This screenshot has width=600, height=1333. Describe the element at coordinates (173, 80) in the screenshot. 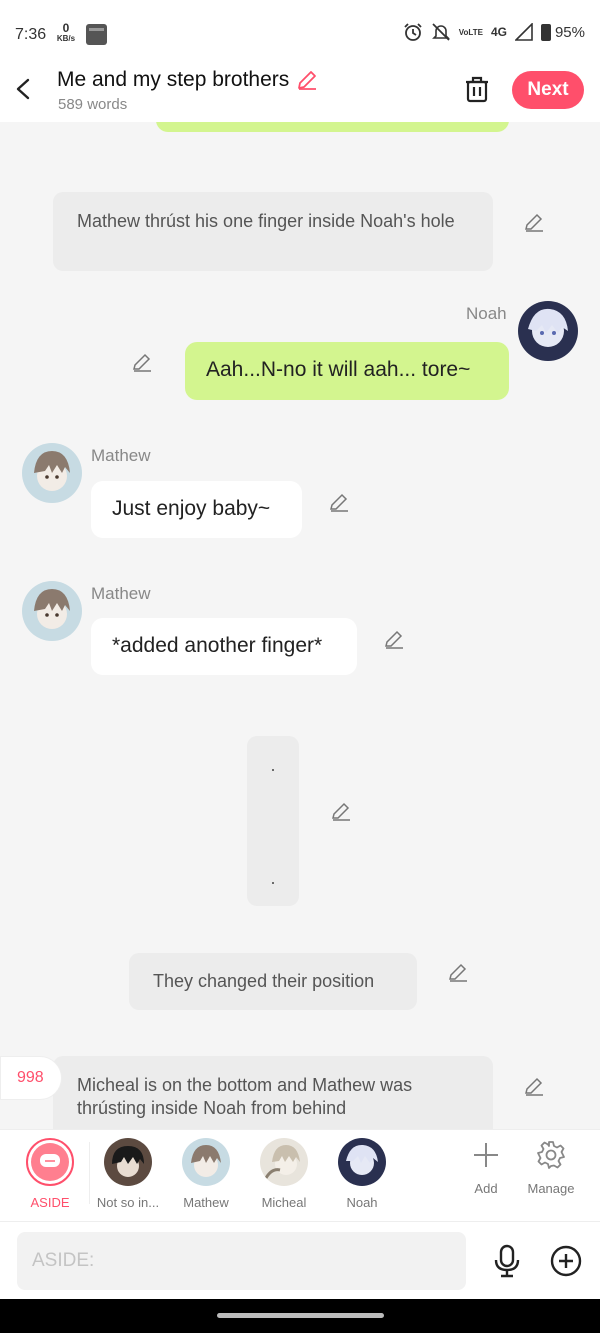

I see `story-title: Me and my step brothers` at that location.